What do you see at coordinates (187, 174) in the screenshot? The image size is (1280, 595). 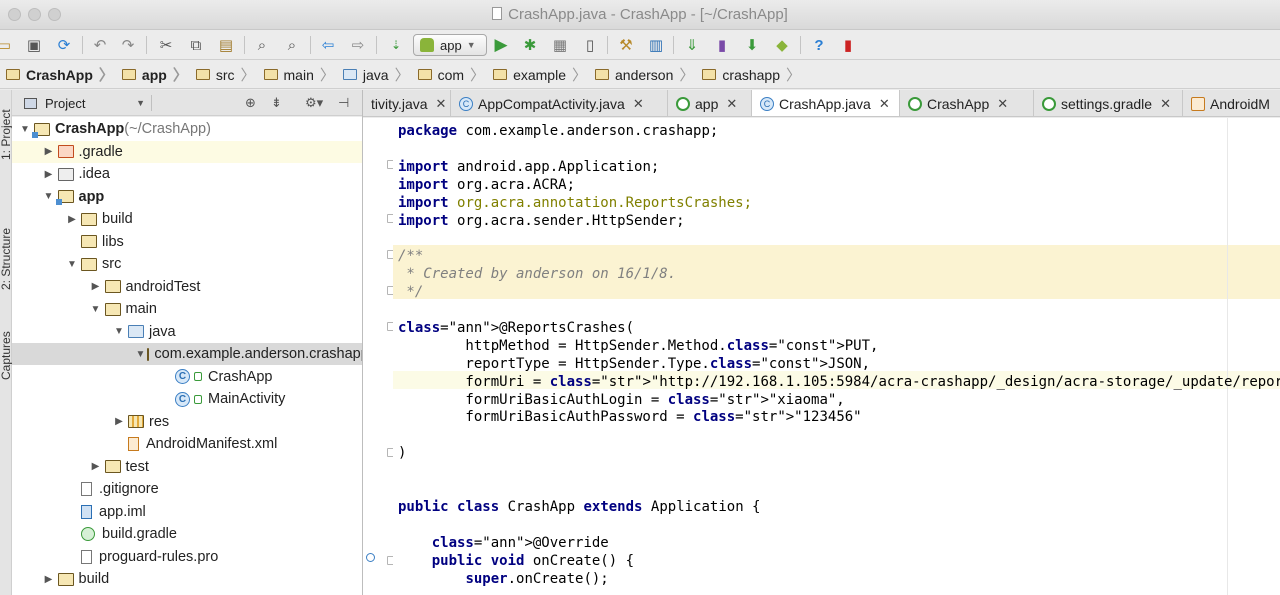 I see `tree-item: ▶ .idea` at bounding box center [187, 174].